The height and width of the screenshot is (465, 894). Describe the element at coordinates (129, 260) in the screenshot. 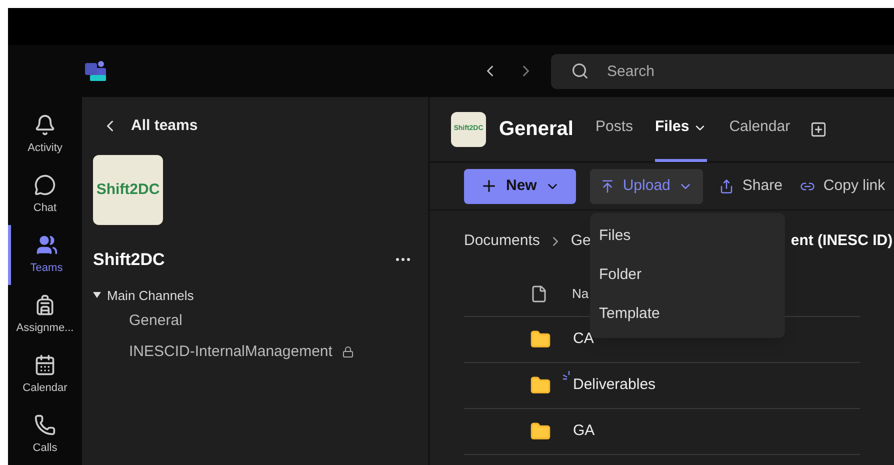

I see `team-name: Shift2DC` at that location.